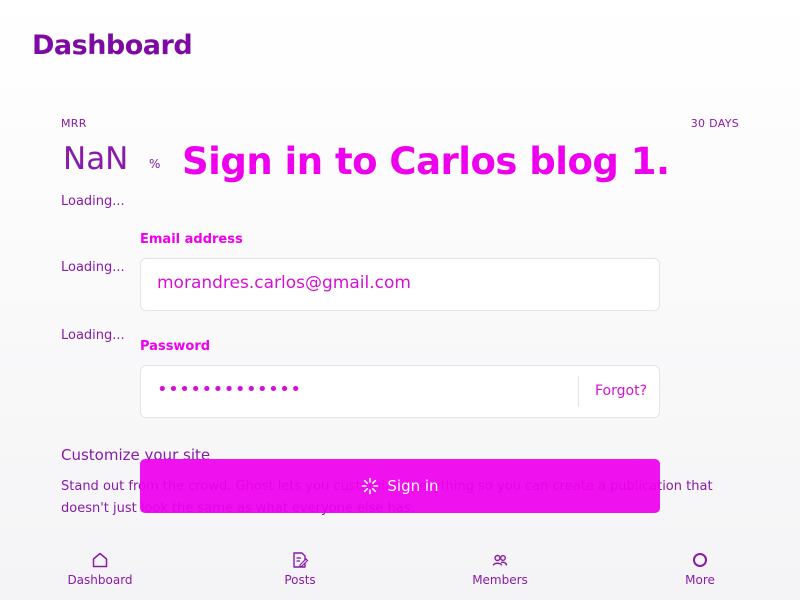  Describe the element at coordinates (578, 391) in the screenshot. I see `divider` at that location.